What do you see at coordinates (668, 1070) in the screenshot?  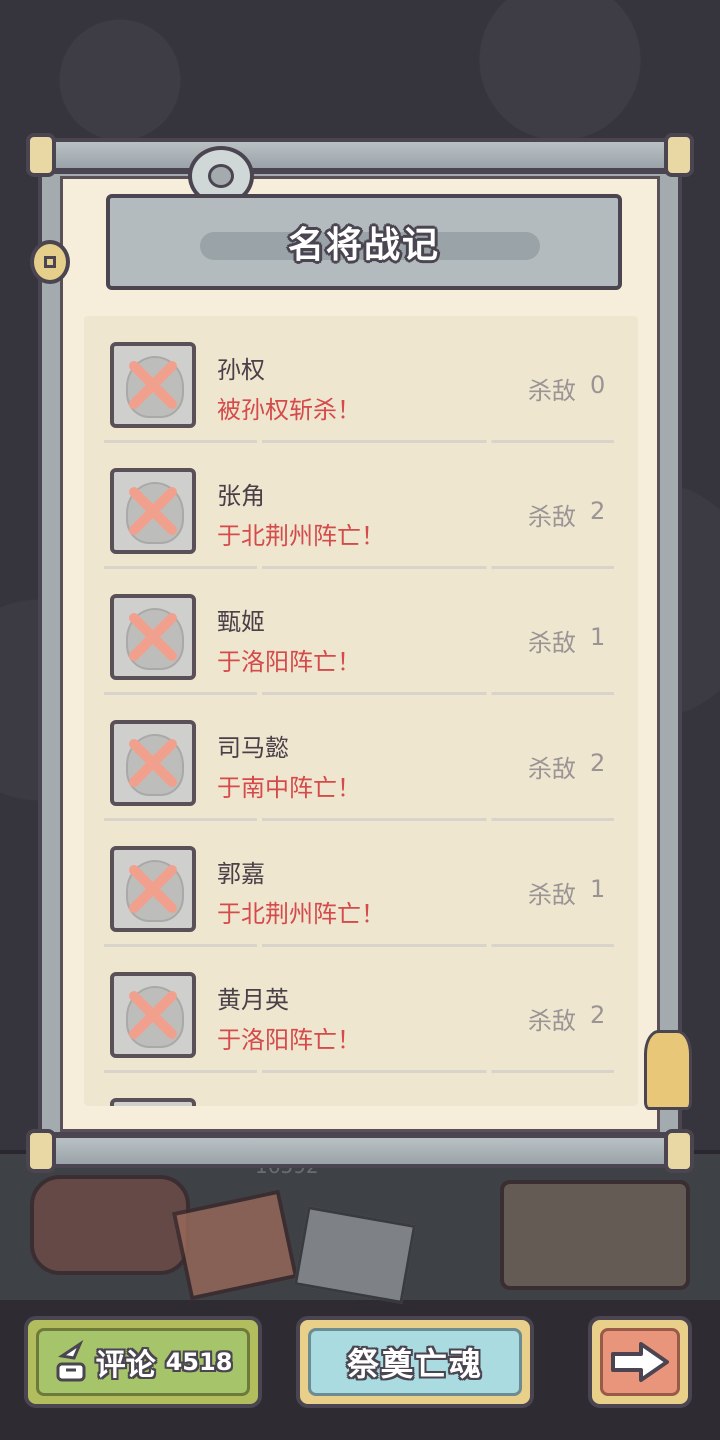 I see `tassel-ornament-icon` at bounding box center [668, 1070].